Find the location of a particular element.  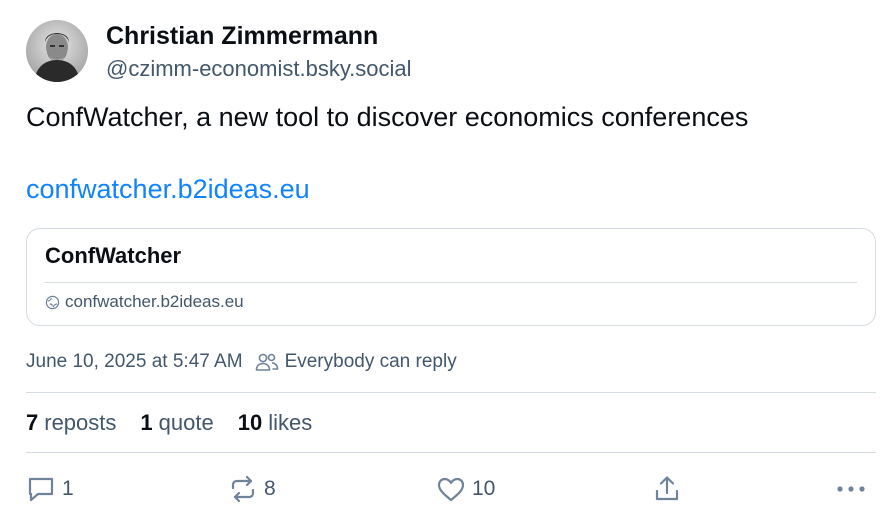

engagement-stats: 7 reposts 1 quote 10 likes is located at coordinates (181, 423).